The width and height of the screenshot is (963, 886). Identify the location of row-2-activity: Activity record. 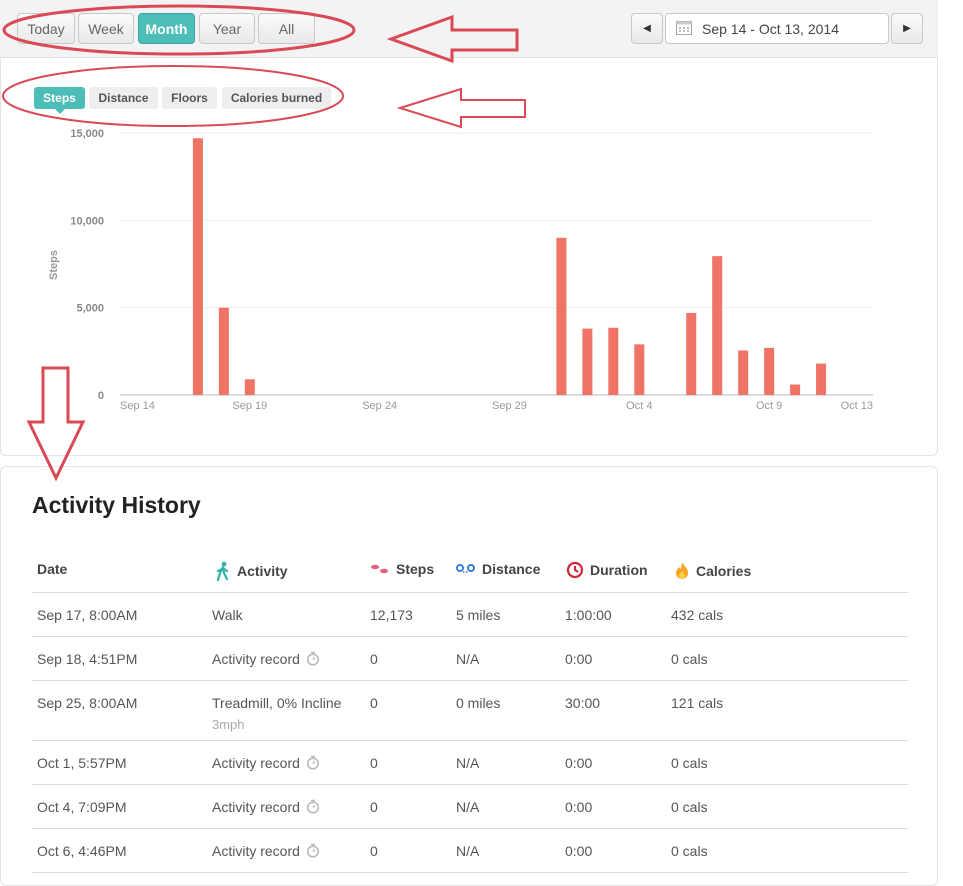
(266, 660).